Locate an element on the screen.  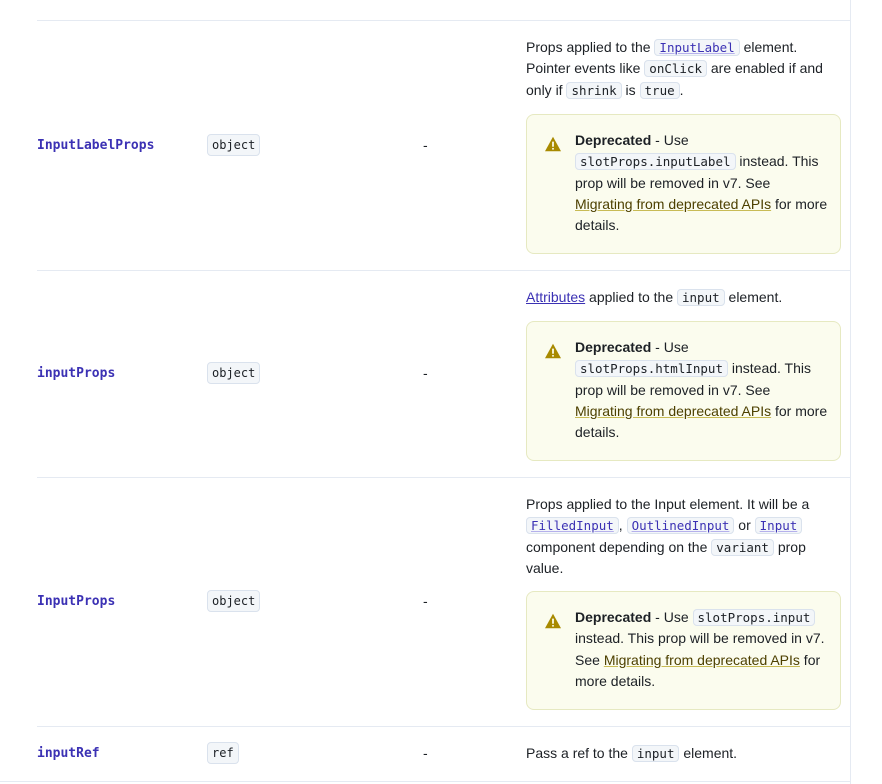
input-api-link: Input is located at coordinates (778, 526).